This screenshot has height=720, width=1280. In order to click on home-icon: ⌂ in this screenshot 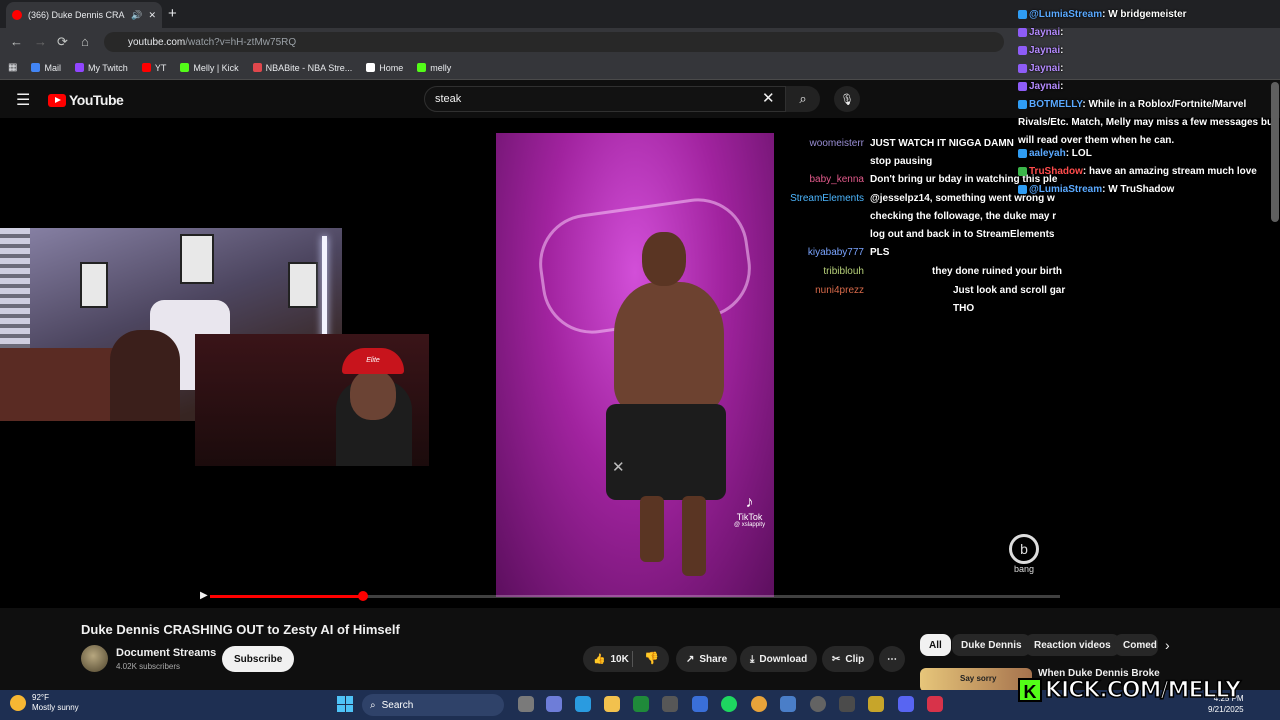, I will do `click(85, 41)`.